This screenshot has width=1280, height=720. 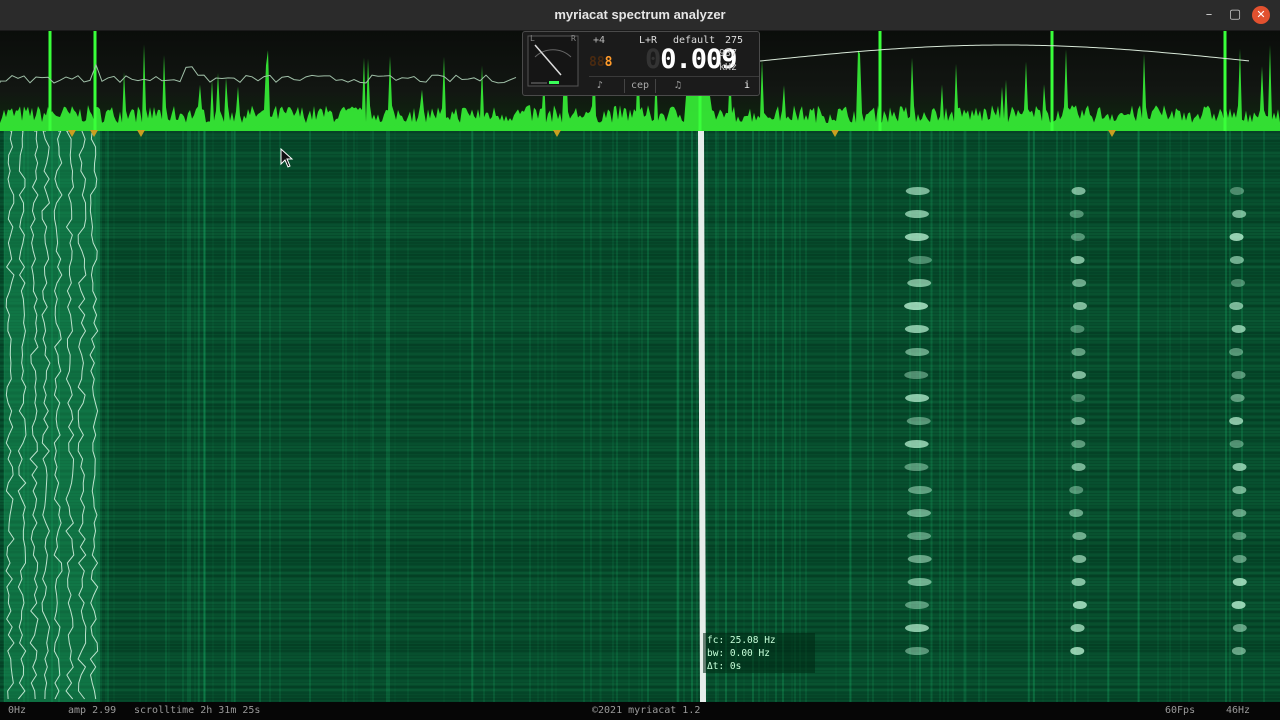 I want to click on window-title: myriacat spectrum analyzer, so click(x=640, y=14).